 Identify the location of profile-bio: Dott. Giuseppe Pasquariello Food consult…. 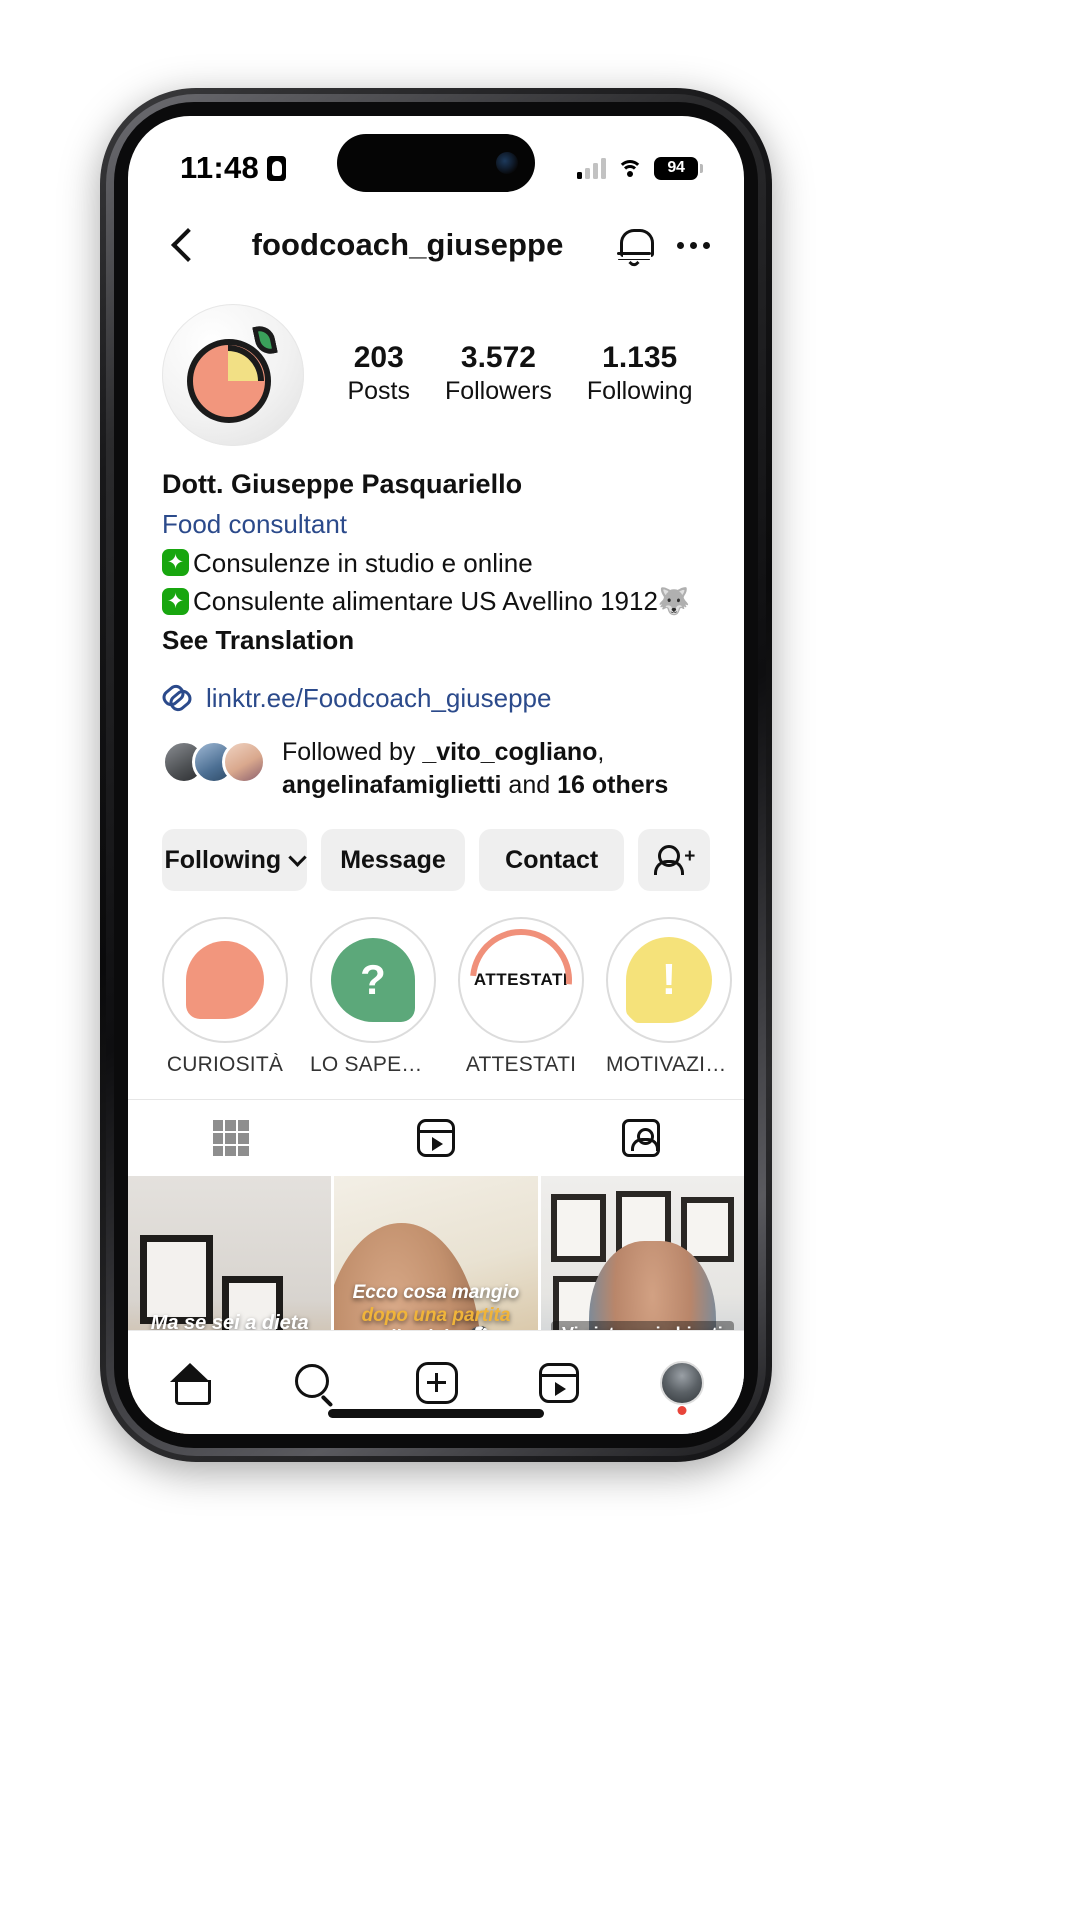
(436, 553).